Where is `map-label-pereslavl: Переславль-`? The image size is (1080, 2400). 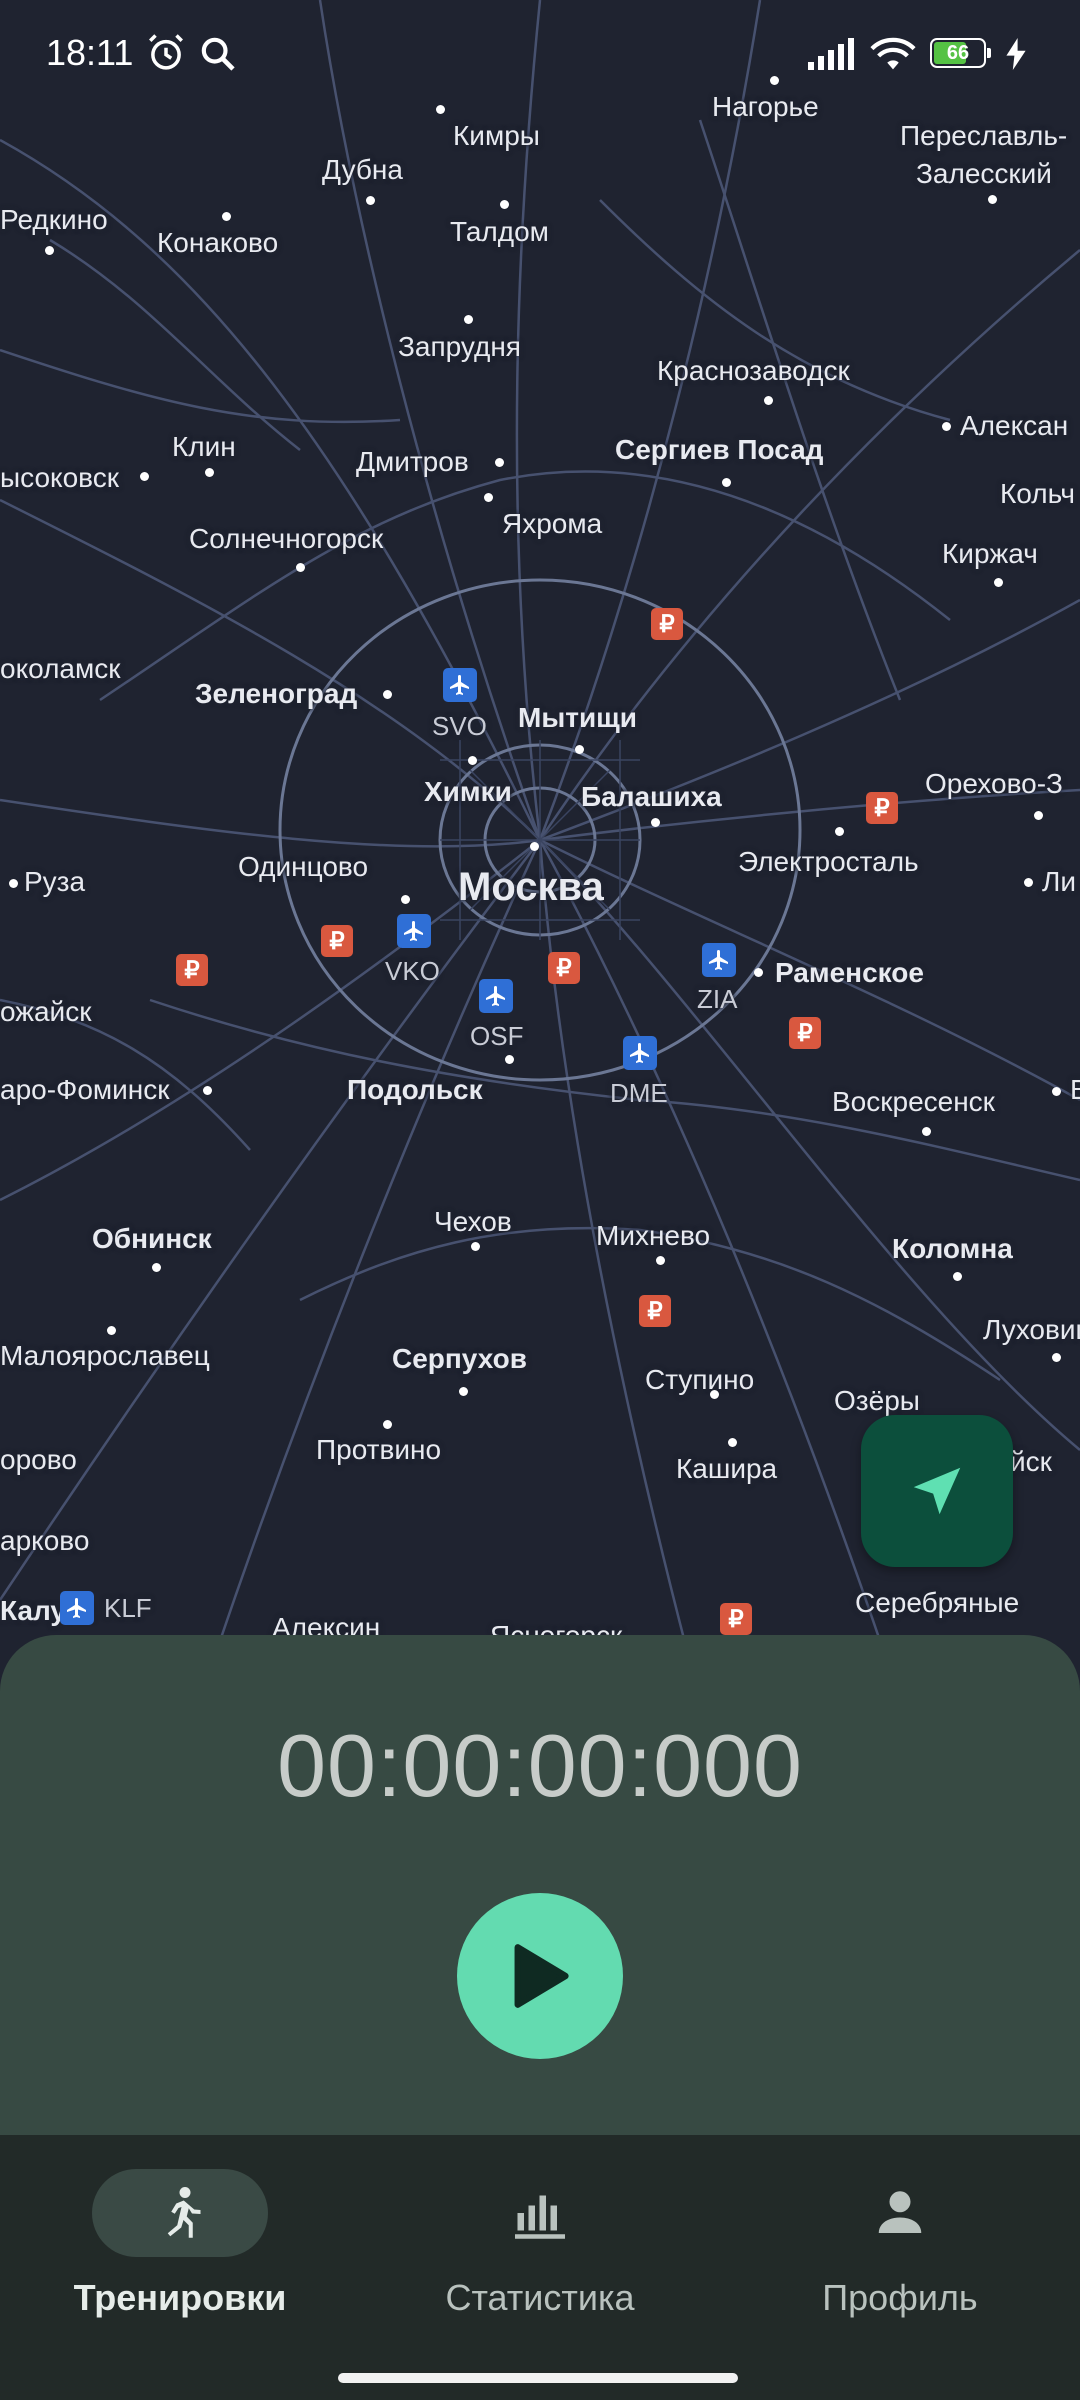
map-label-pereslavl: Переславль- is located at coordinates (984, 135).